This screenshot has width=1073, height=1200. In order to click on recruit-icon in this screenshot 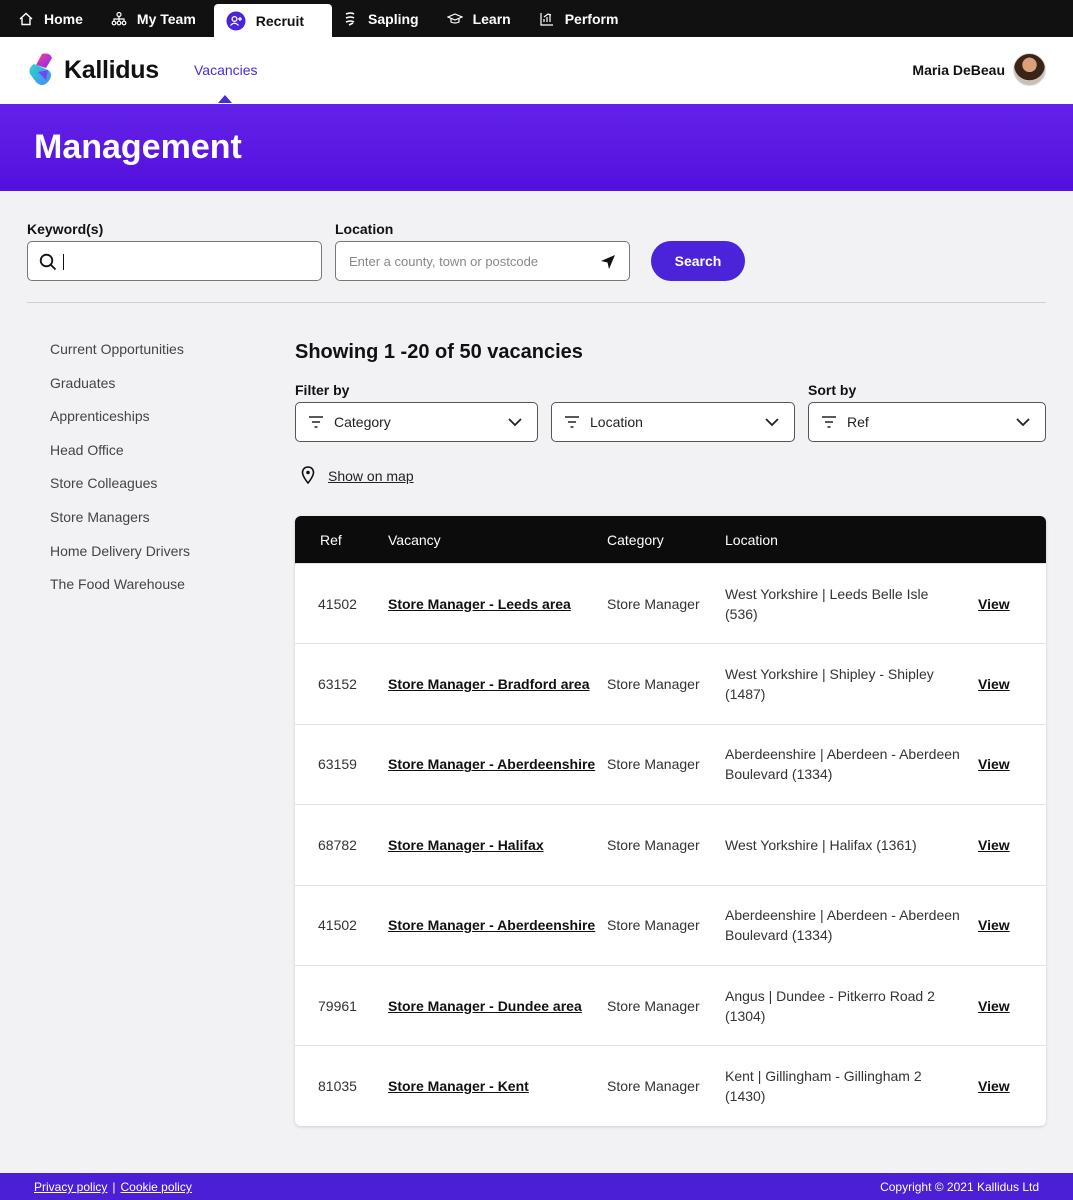, I will do `click(236, 20)`.